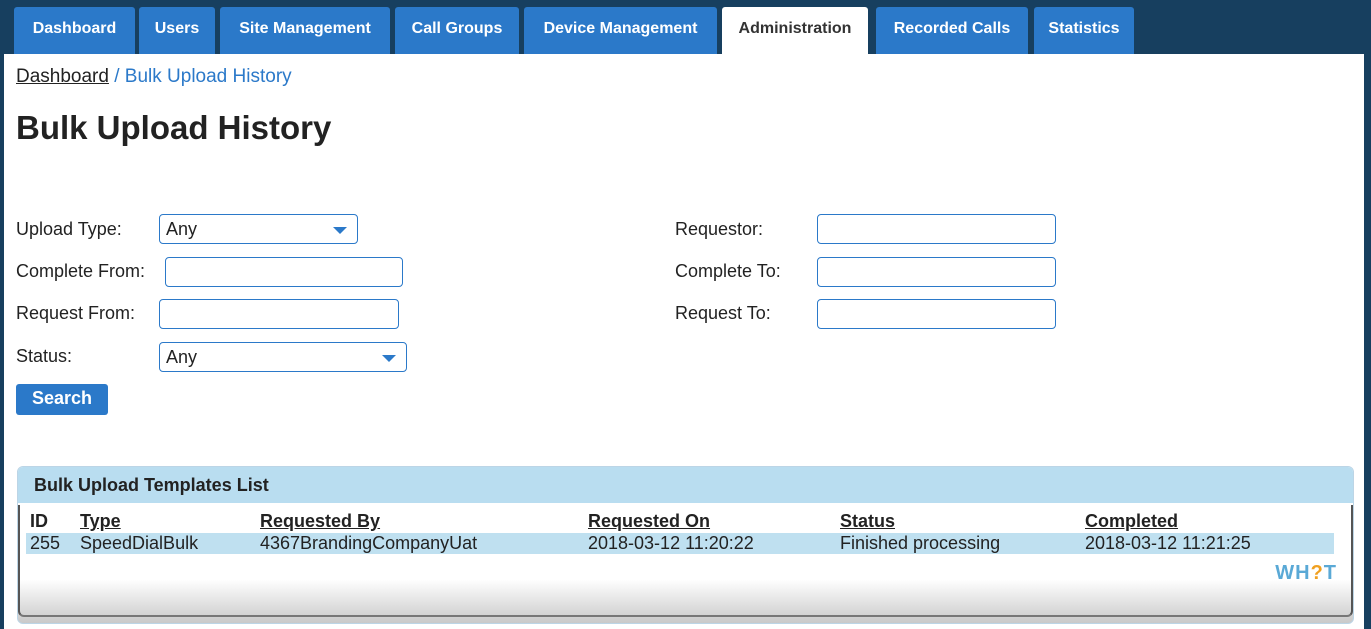 This screenshot has height=629, width=1371. I want to click on cell-requested-on: 2018-03-12 11:20:22, so click(671, 543).